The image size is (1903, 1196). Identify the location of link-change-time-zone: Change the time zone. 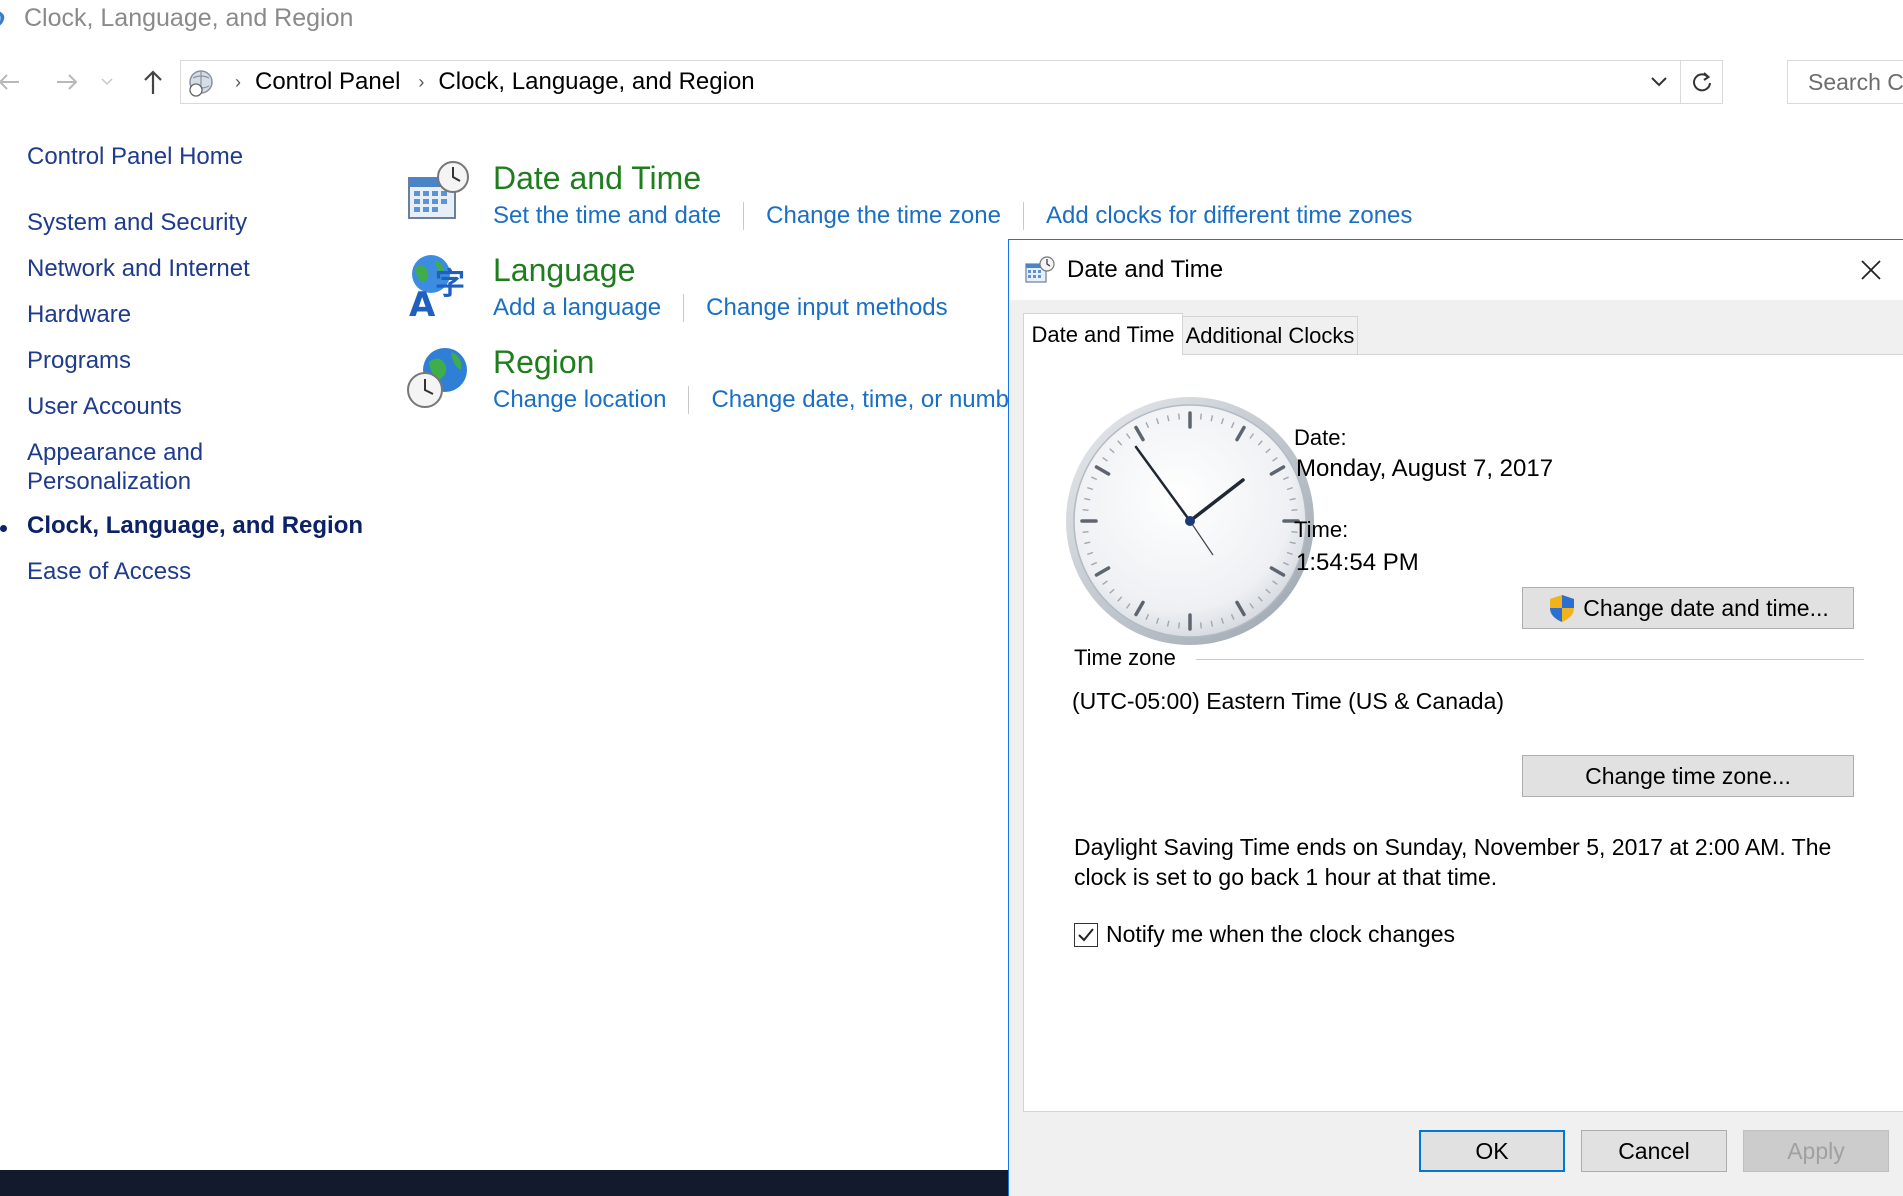
(883, 216).